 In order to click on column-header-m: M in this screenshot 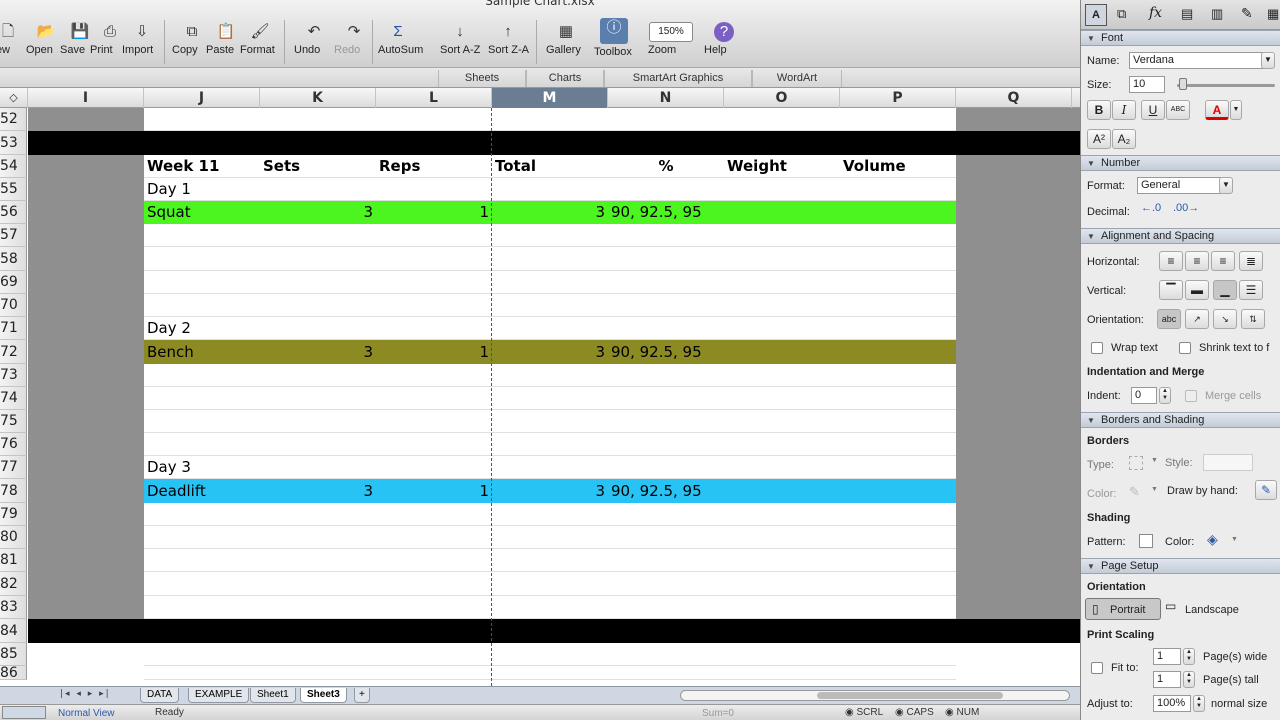, I will do `click(550, 98)`.